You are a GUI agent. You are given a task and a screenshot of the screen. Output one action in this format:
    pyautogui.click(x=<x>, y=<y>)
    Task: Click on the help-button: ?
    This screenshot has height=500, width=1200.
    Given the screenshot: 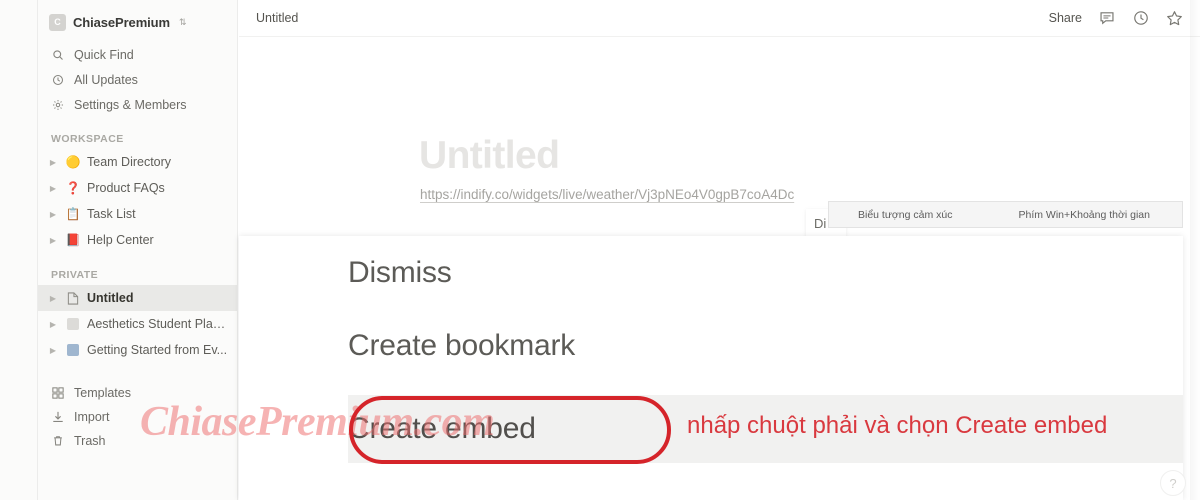 What is the action you would take?
    pyautogui.click(x=1173, y=483)
    